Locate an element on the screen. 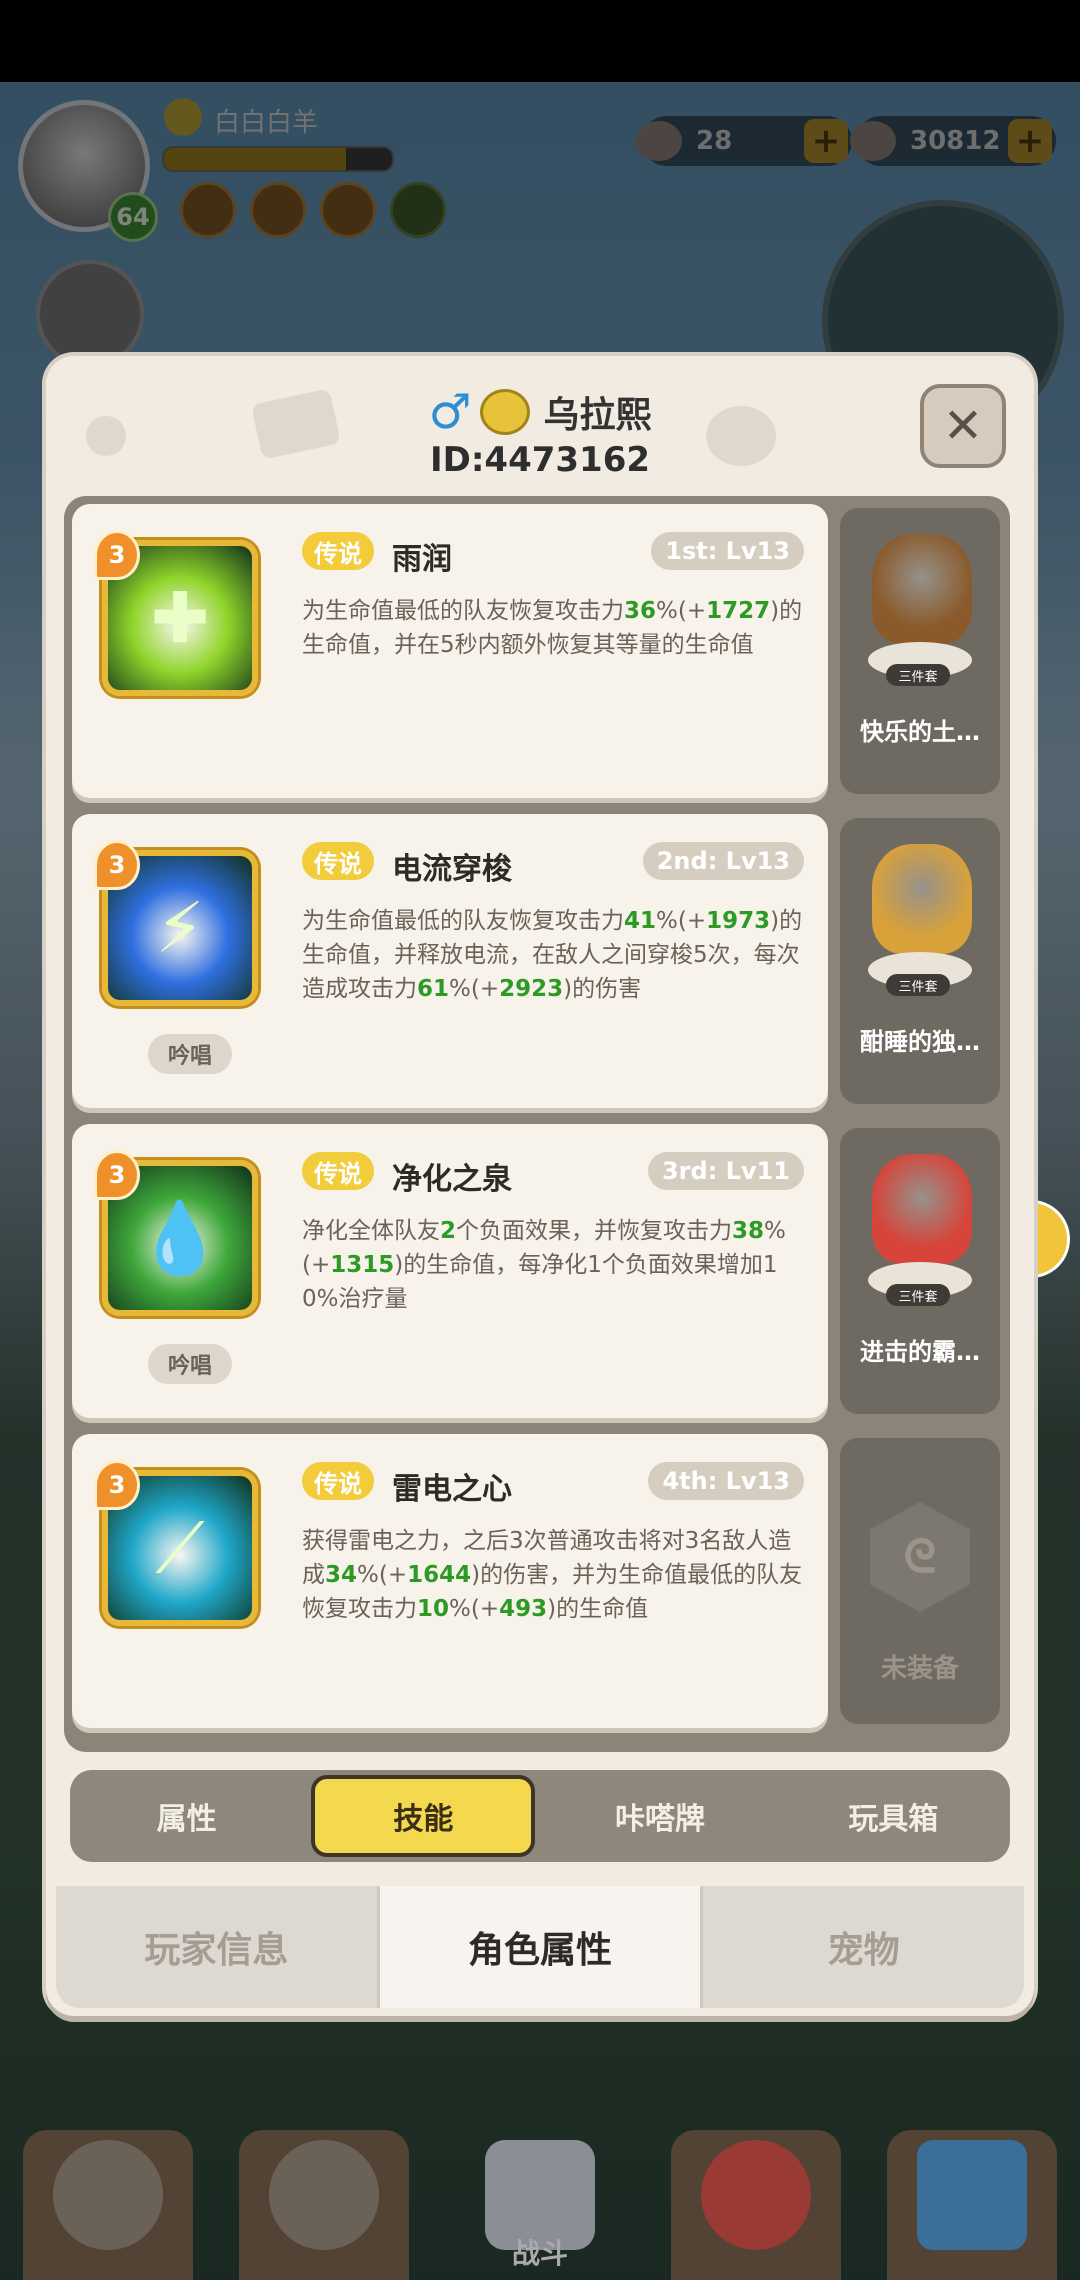 This screenshot has height=2280, width=1080. toy-slot: ᘓ 未装备 is located at coordinates (920, 1581).